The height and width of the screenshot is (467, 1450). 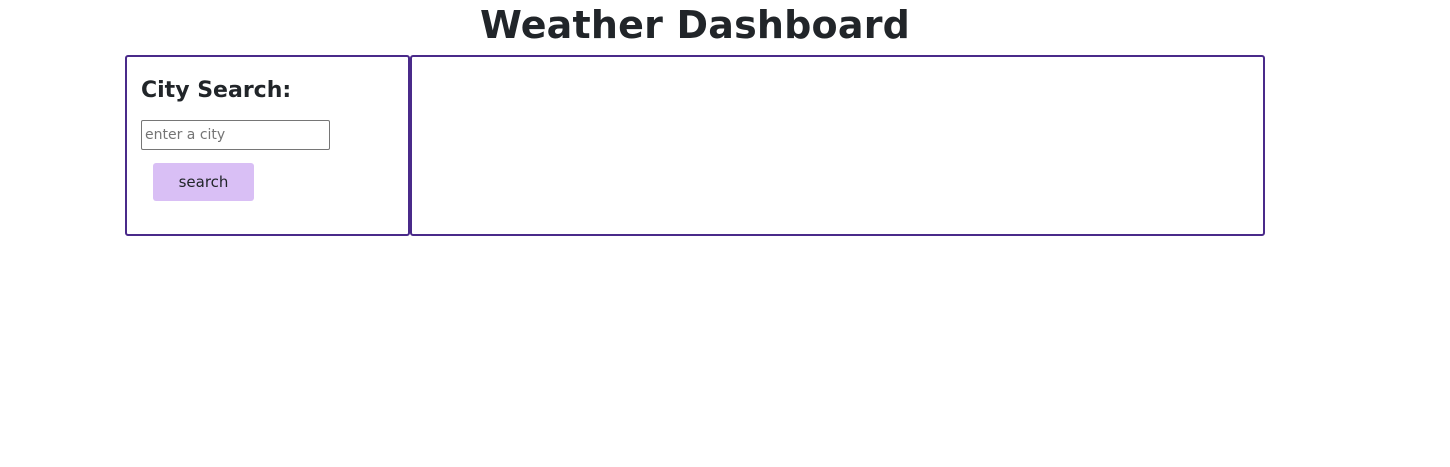 I want to click on city-search-input, so click(x=235, y=135).